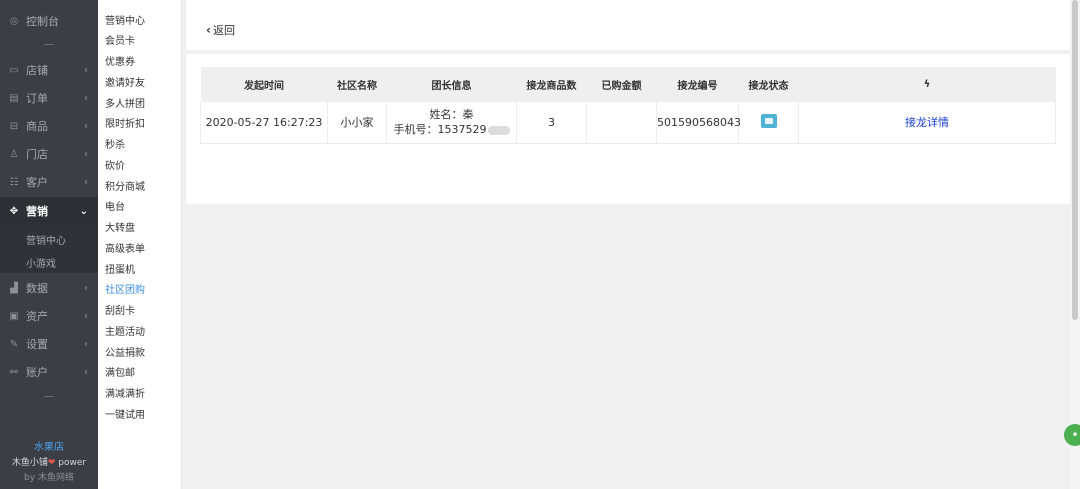 The height and width of the screenshot is (489, 1080). I want to click on nav-item-label: 订单, so click(37, 98).